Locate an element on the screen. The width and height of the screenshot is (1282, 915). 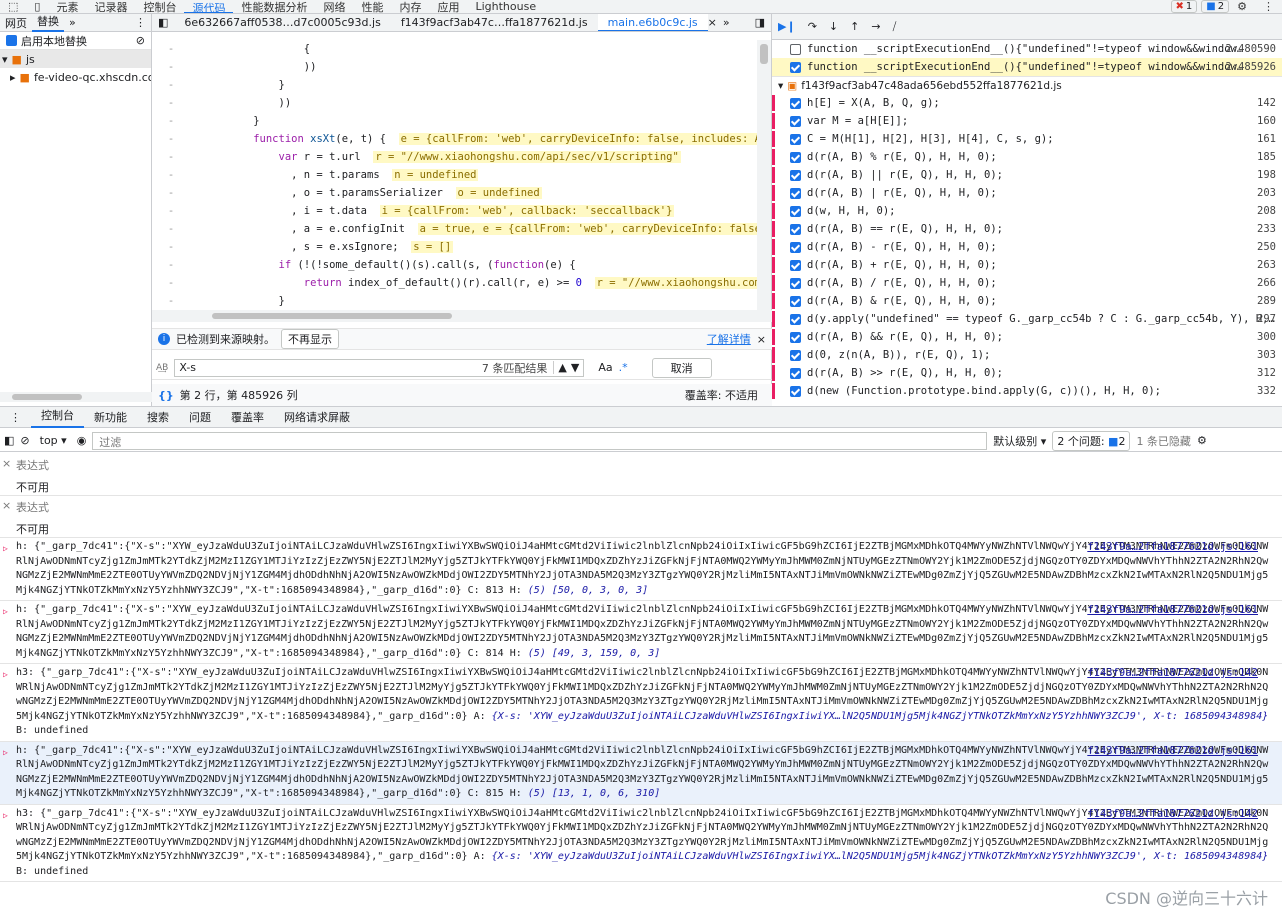
regex-toggle: .* is located at coordinates (623, 367).